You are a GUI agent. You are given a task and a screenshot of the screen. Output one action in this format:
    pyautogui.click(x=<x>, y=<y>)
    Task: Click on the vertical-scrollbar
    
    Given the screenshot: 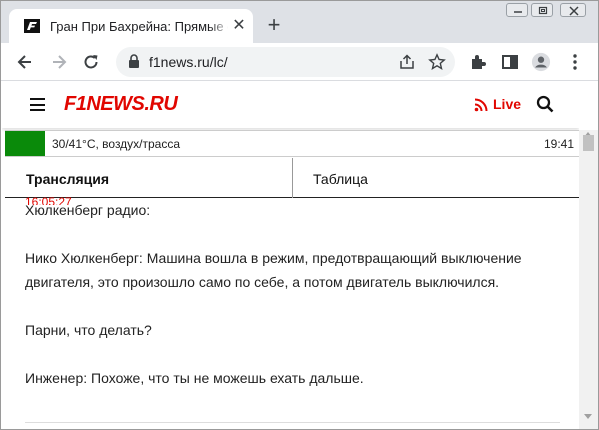 What is the action you would take?
    pyautogui.click(x=588, y=279)
    